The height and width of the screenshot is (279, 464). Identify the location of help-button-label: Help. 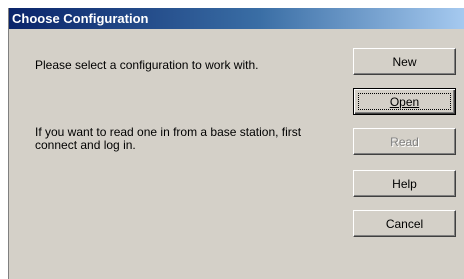
(404, 183).